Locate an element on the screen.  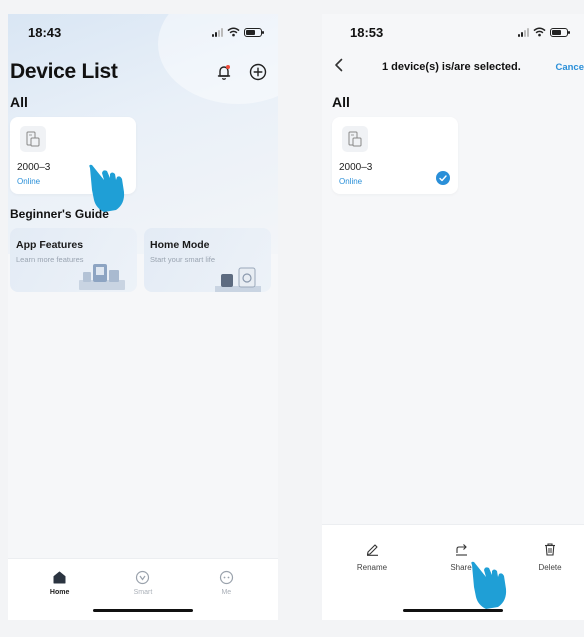
tab-home: Home is located at coordinates (60, 589).